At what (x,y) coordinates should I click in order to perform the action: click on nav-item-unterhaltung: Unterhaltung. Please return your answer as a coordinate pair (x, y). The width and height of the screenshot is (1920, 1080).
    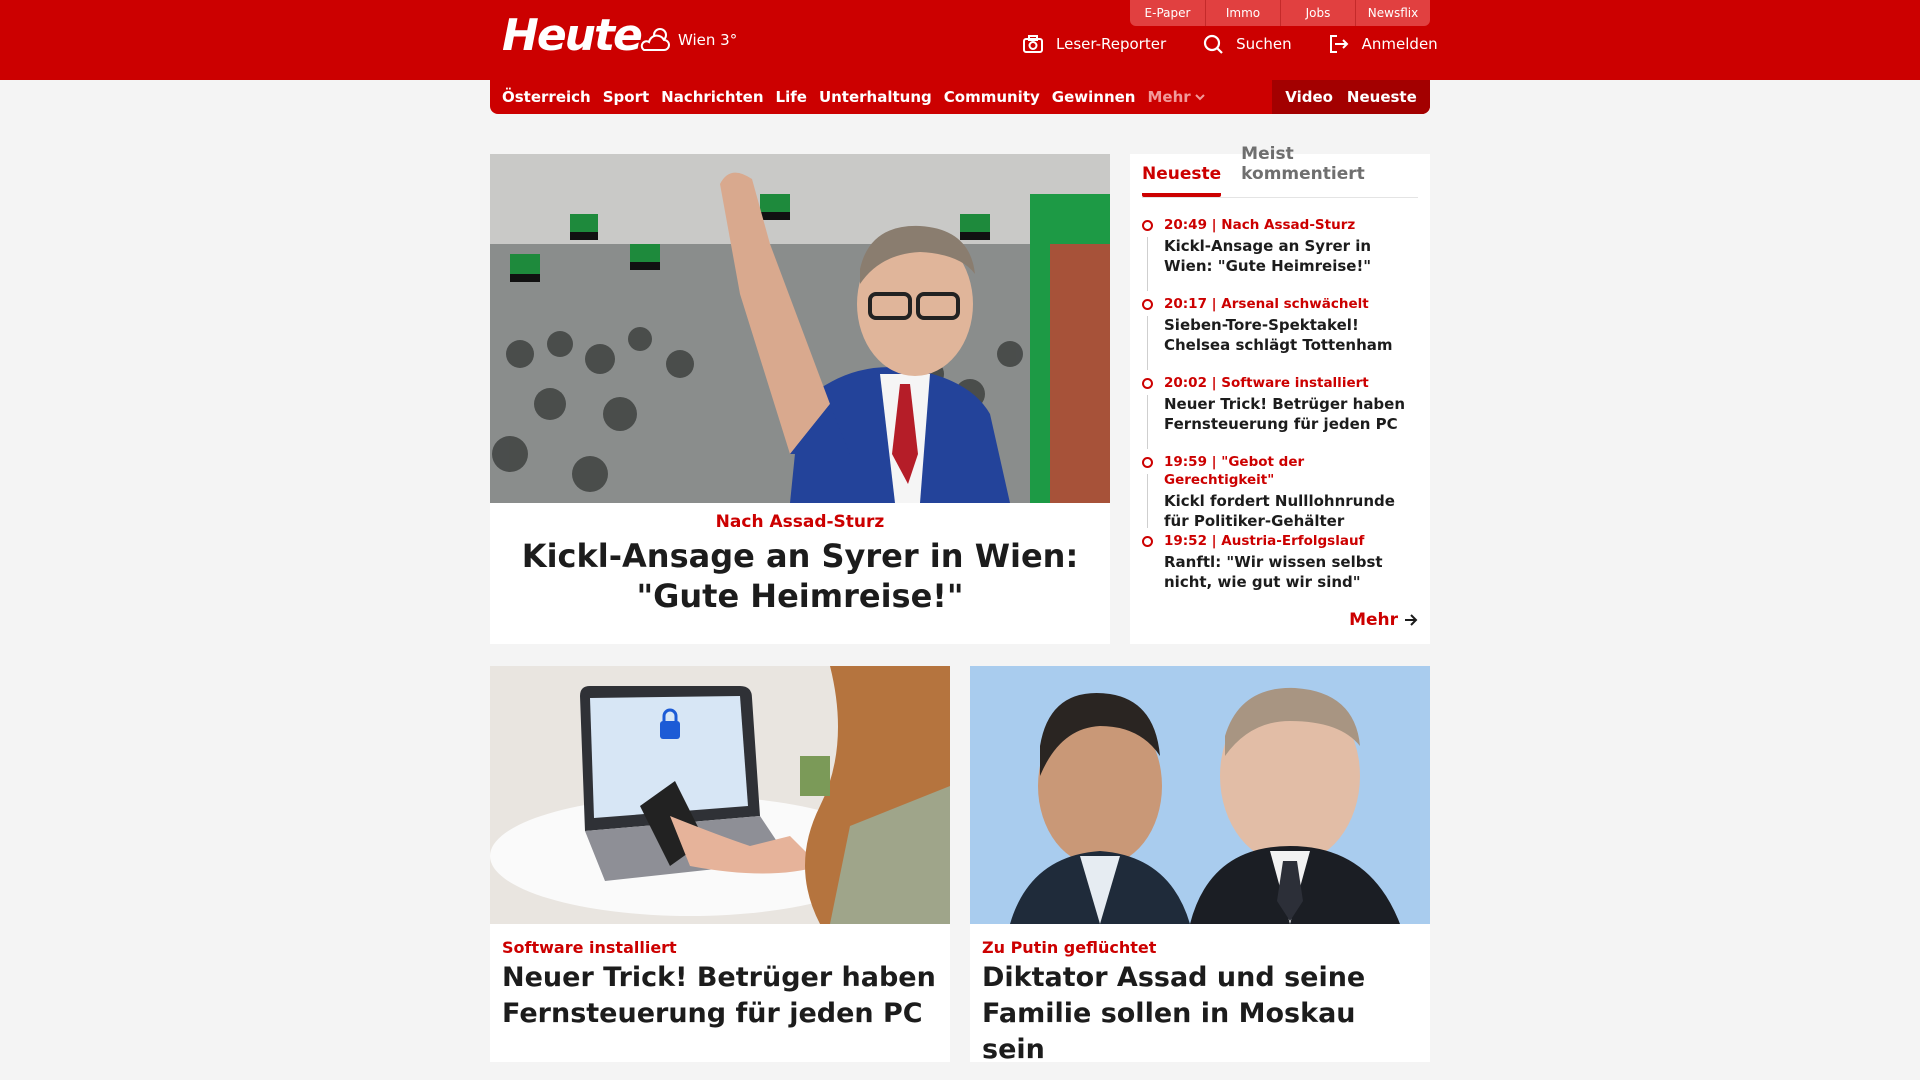
    Looking at the image, I should click on (875, 97).